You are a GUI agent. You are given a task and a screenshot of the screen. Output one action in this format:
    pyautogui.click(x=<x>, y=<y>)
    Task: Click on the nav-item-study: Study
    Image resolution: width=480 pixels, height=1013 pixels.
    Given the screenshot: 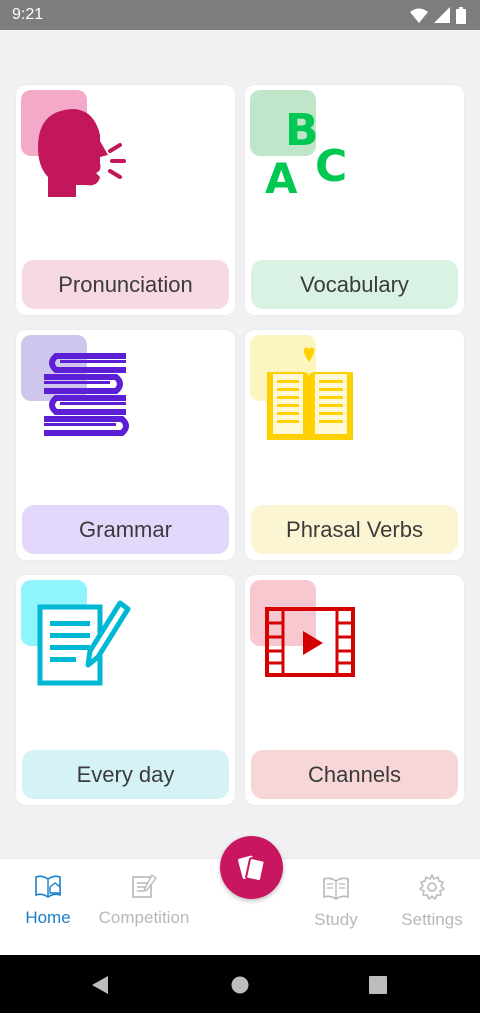 What is the action you would take?
    pyautogui.click(x=336, y=907)
    